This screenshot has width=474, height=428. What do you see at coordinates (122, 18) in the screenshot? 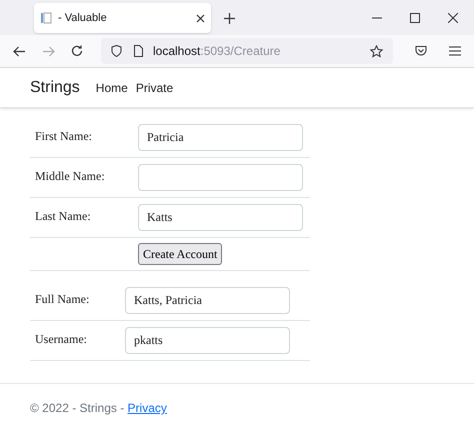
I see `browser-tab: - Valuable` at bounding box center [122, 18].